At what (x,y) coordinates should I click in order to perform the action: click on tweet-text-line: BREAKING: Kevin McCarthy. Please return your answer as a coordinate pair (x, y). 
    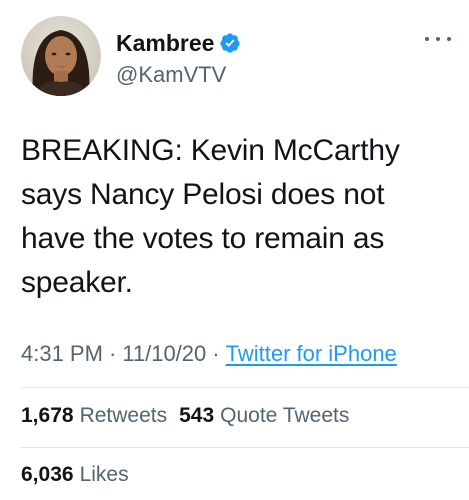
    Looking at the image, I should click on (210, 150).